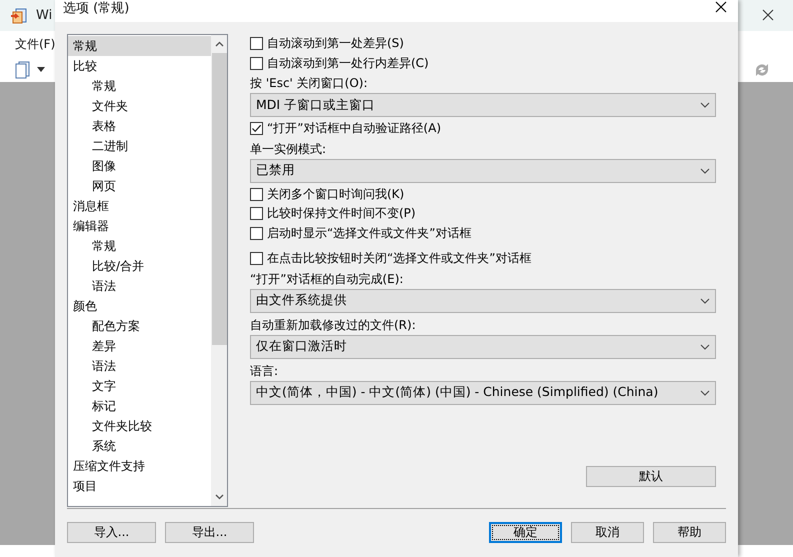  What do you see at coordinates (35, 44) in the screenshot?
I see `menu-item: 文件(F)` at bounding box center [35, 44].